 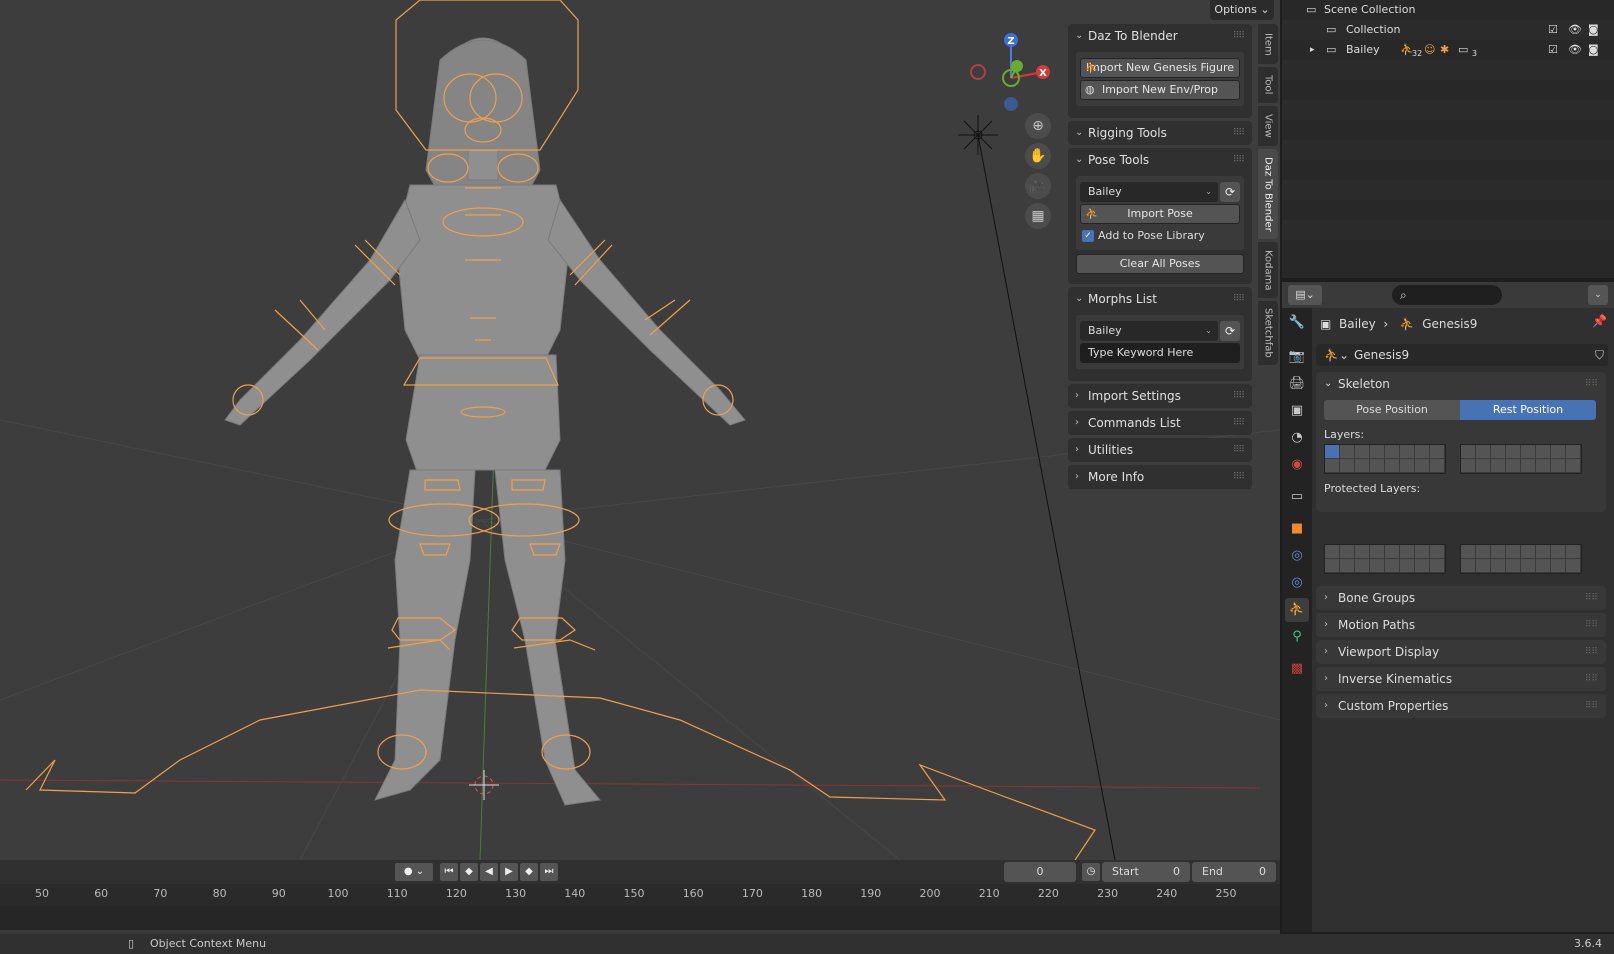 What do you see at coordinates (1160, 160) in the screenshot?
I see `panel-header-pose-tools: ⌄ Pose Tools ⠿⠿` at bounding box center [1160, 160].